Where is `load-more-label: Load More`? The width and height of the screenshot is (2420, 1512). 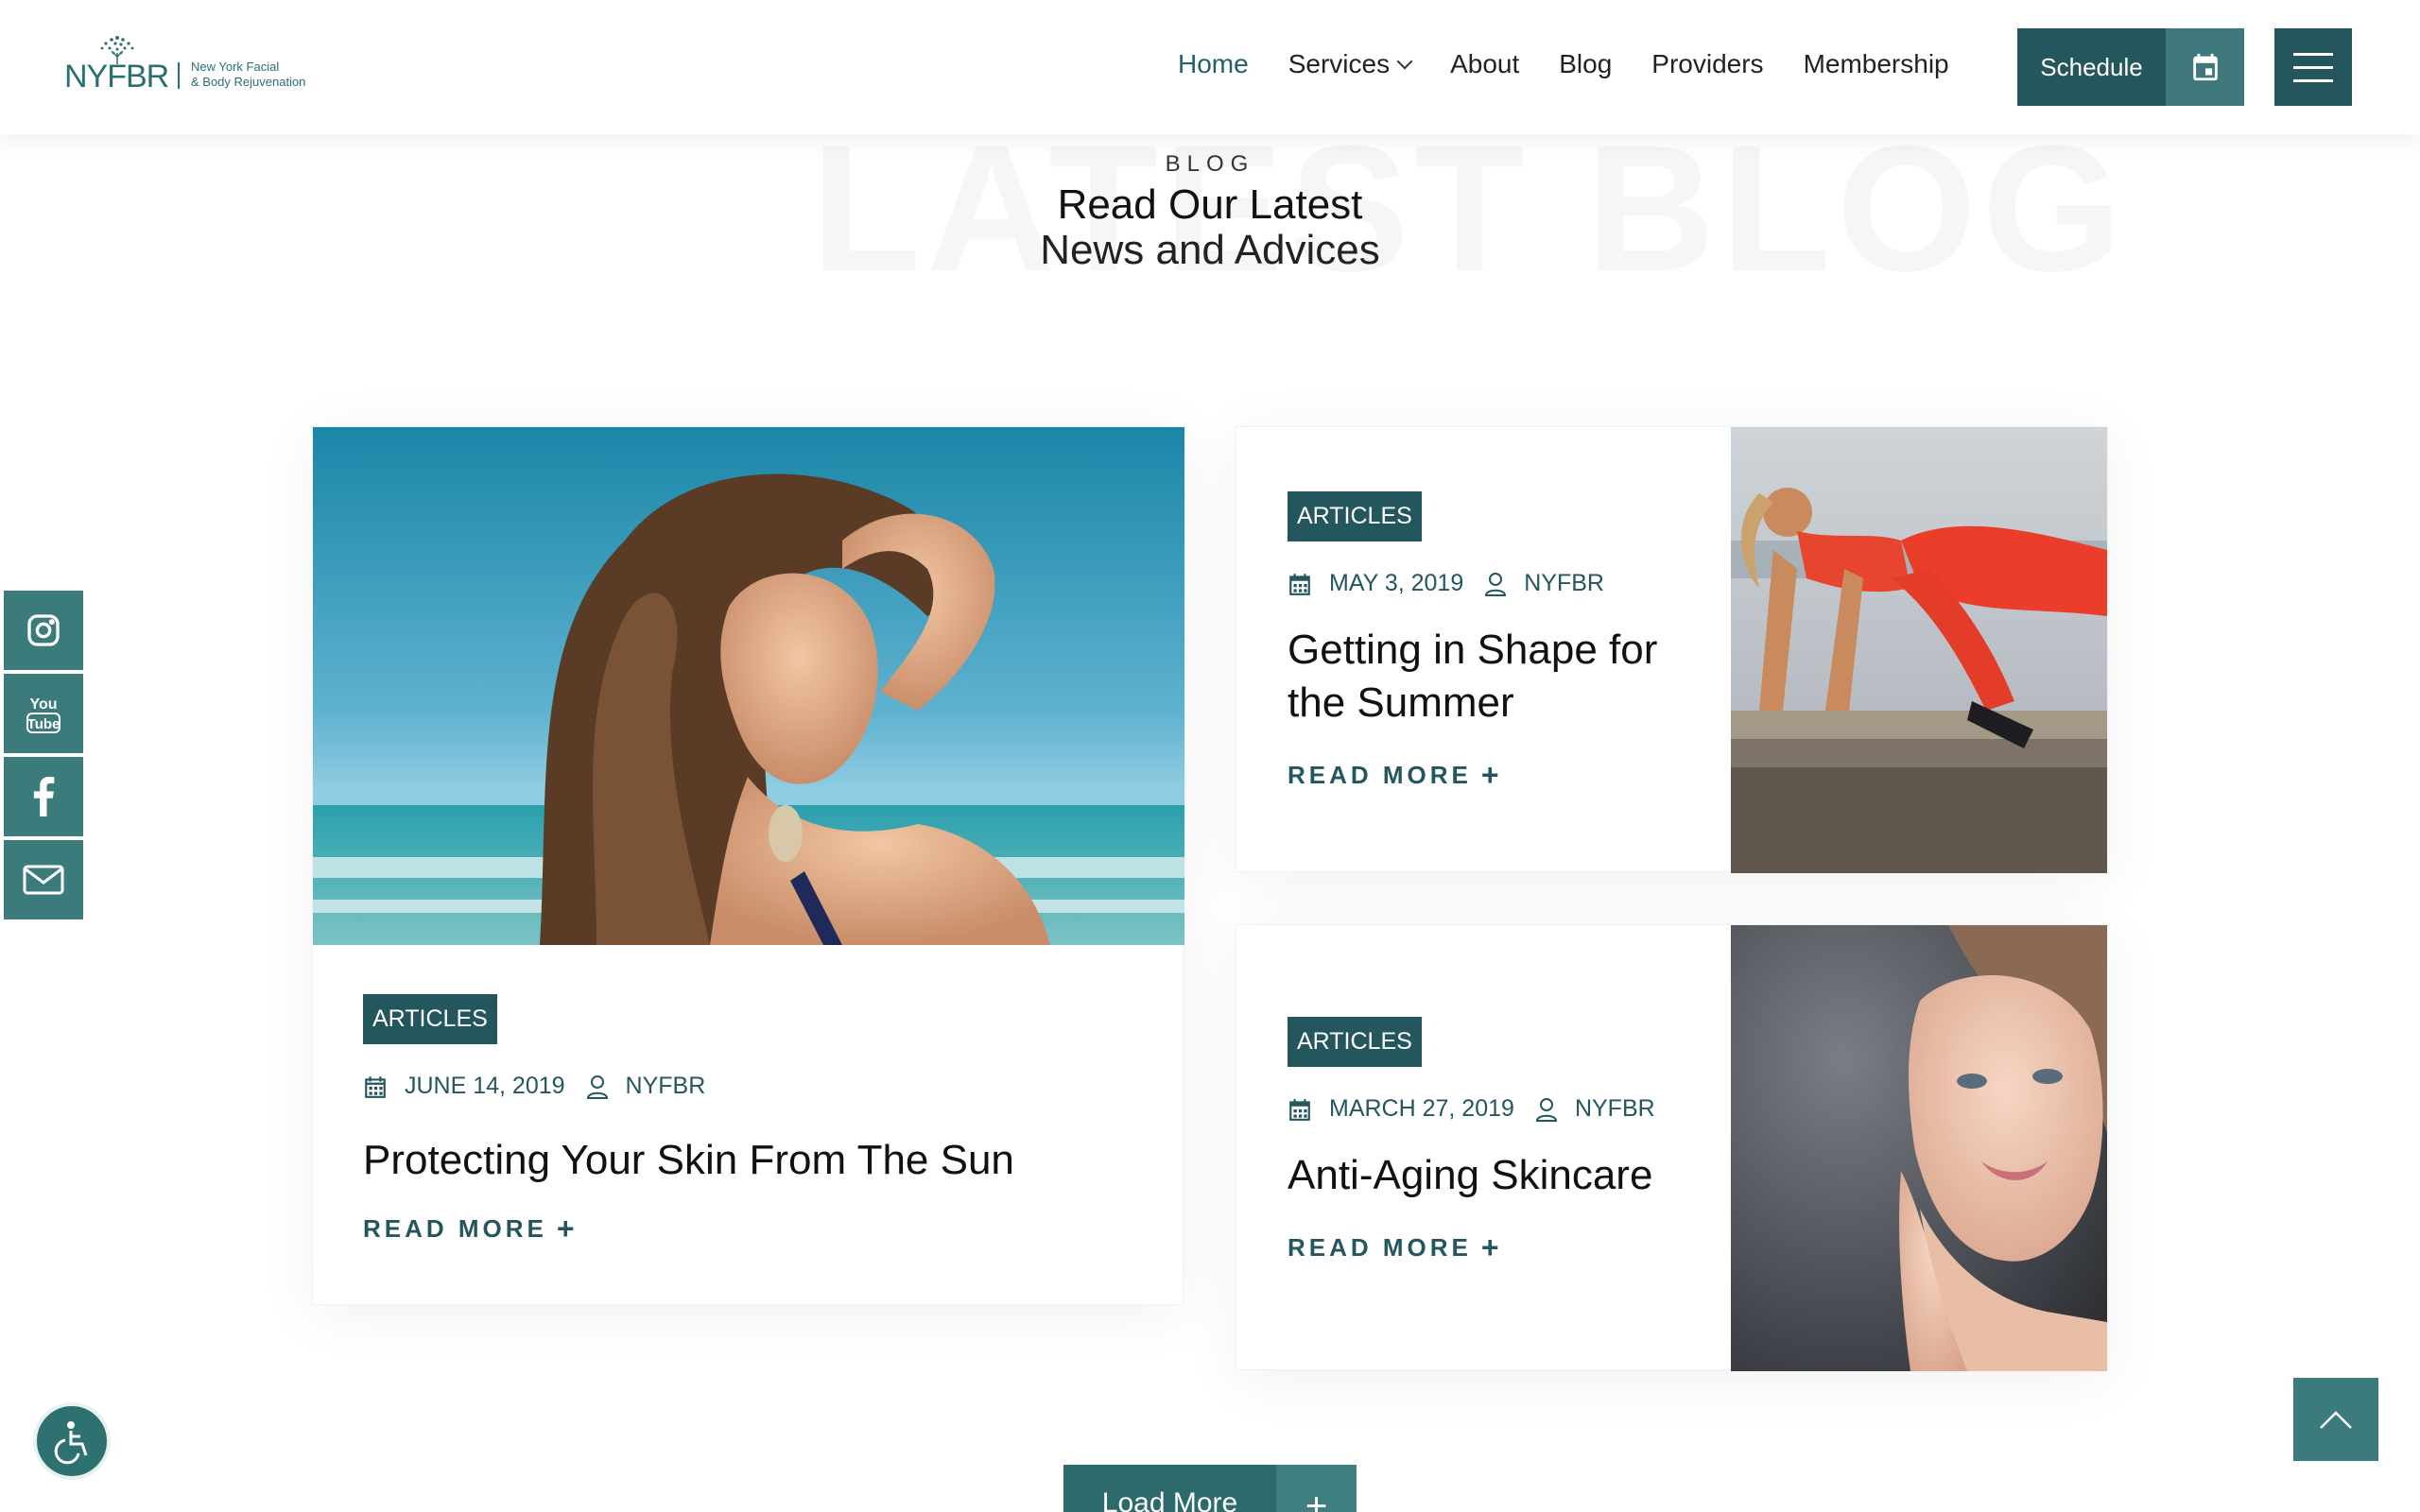
load-more-label: Load More is located at coordinates (1169, 1488).